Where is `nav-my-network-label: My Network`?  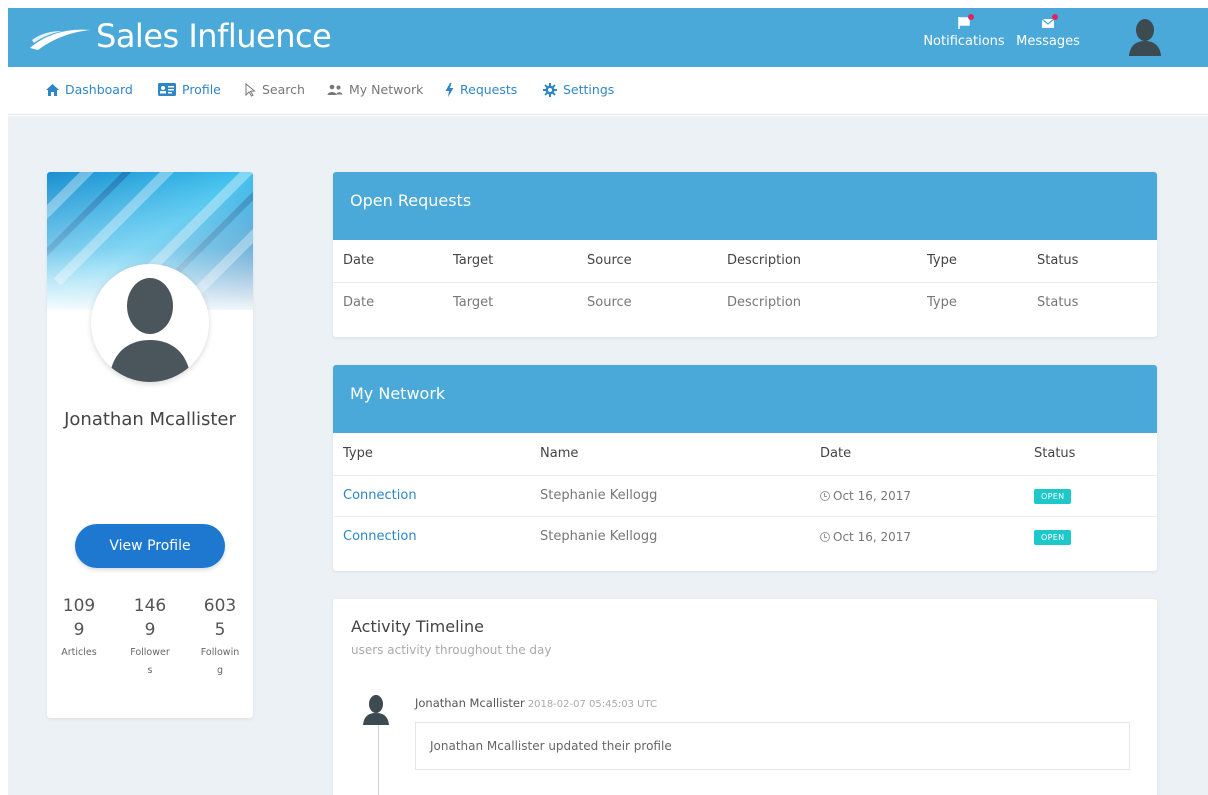 nav-my-network-label: My Network is located at coordinates (386, 89).